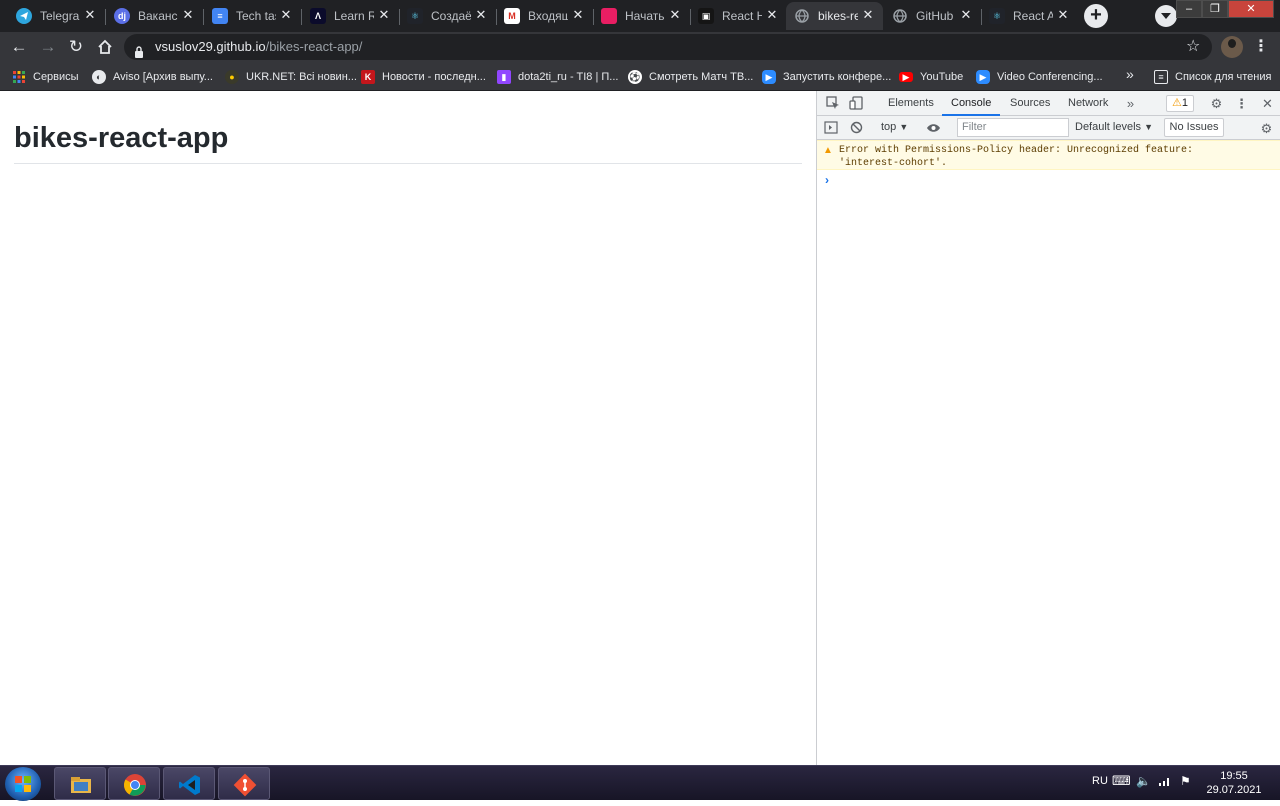 The width and height of the screenshot is (1280, 806). What do you see at coordinates (1194, 127) in the screenshot?
I see `issues-button: No Issues` at bounding box center [1194, 127].